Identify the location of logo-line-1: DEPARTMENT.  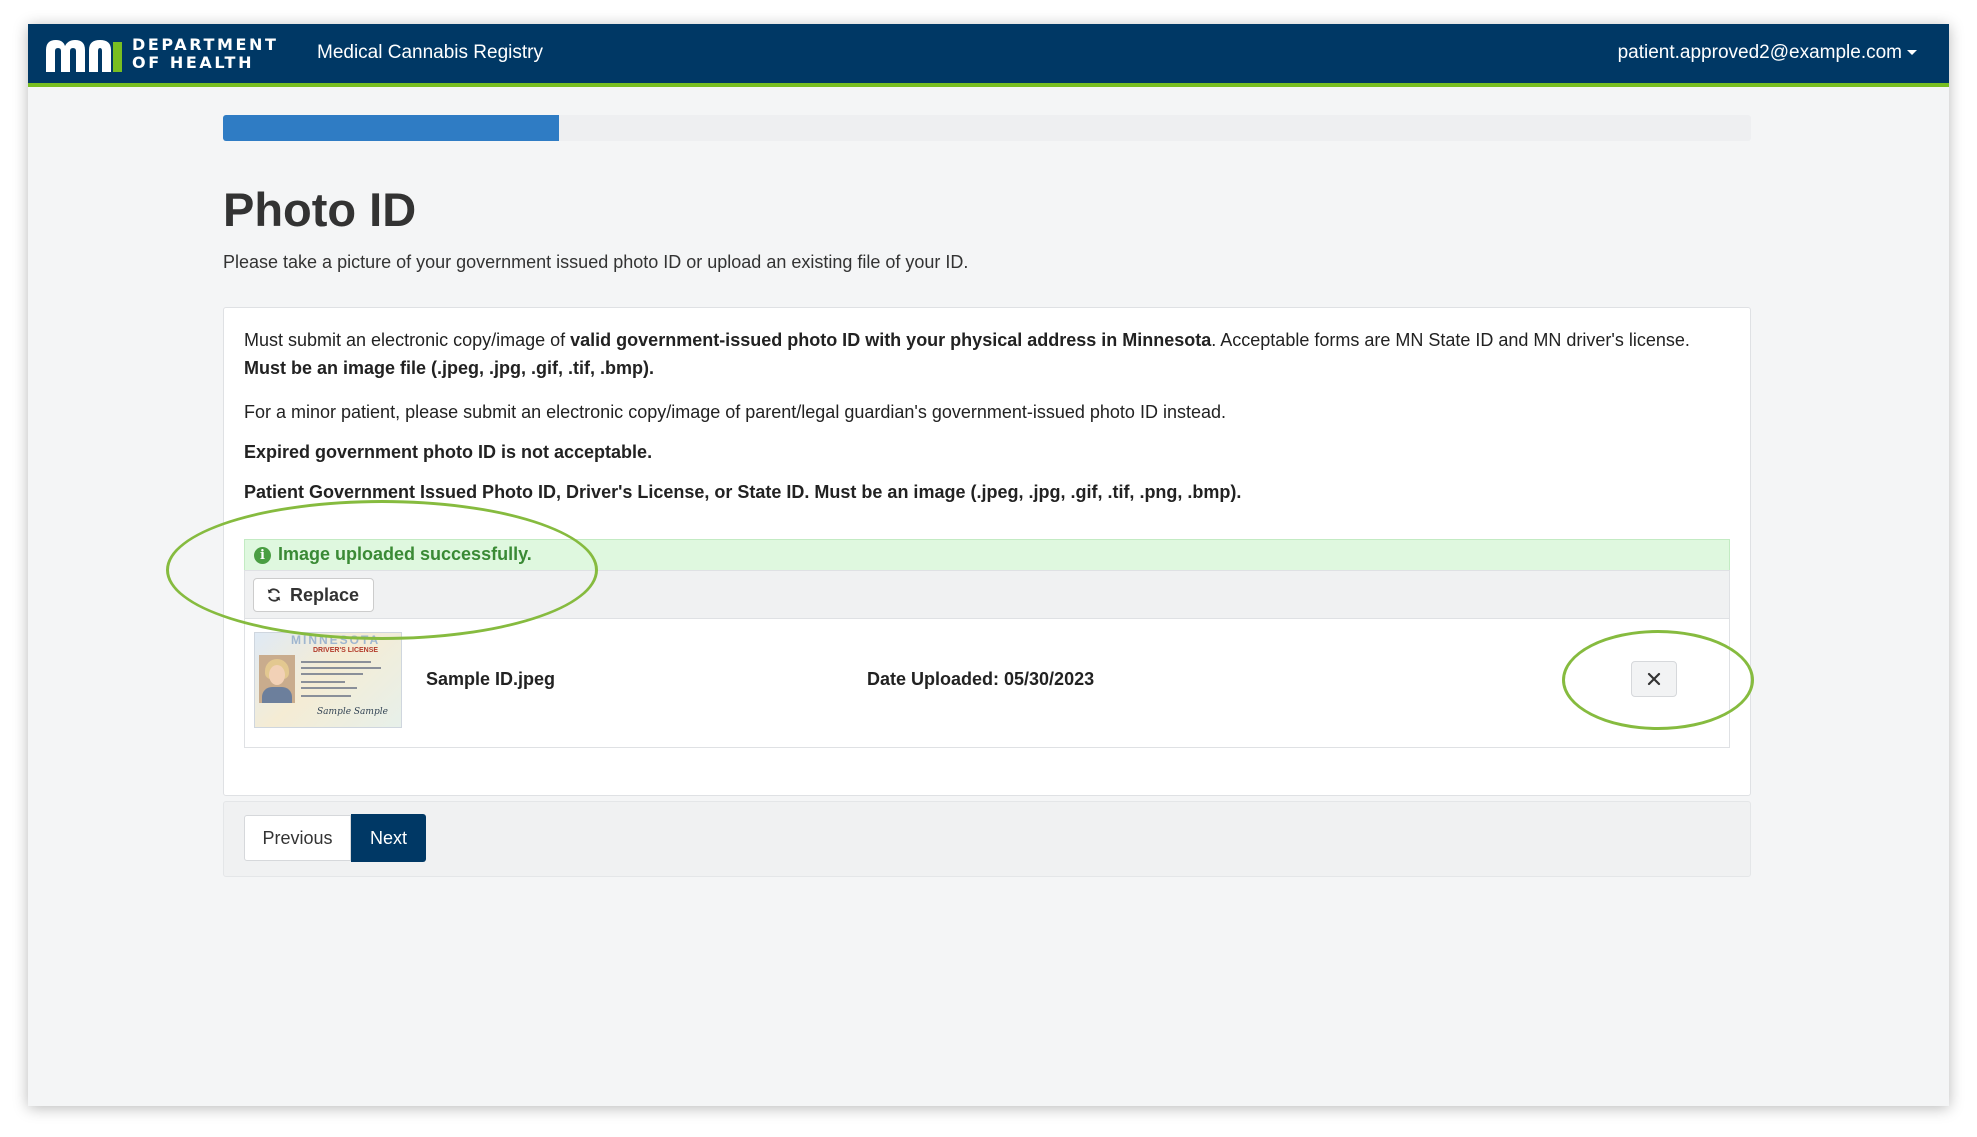
(205, 44).